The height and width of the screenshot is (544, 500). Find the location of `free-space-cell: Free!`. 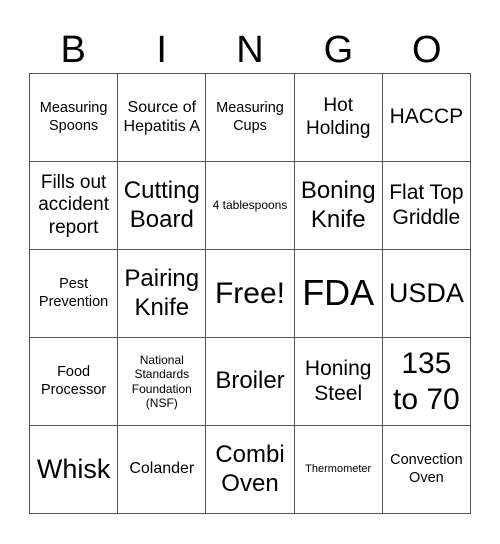

free-space-cell: Free! is located at coordinates (250, 294).